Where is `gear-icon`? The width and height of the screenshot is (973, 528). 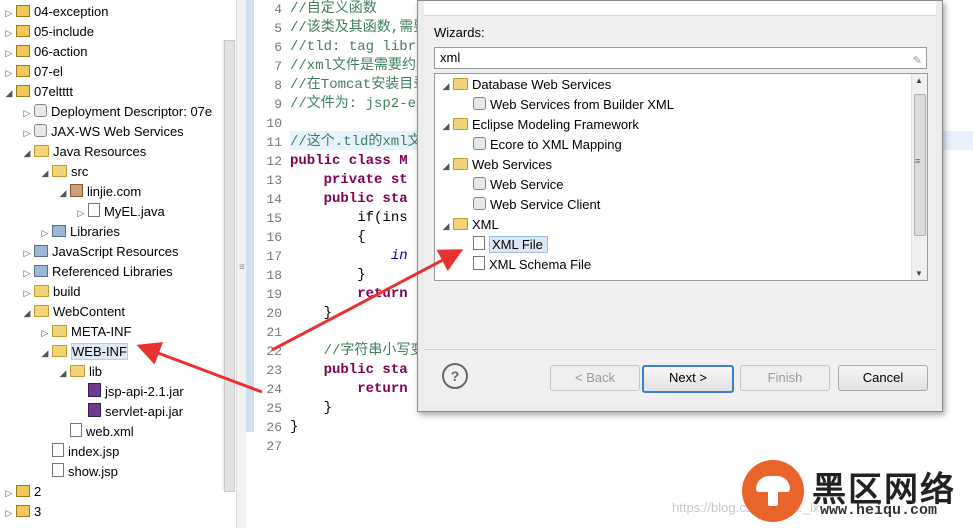
gear-icon is located at coordinates (40, 130).